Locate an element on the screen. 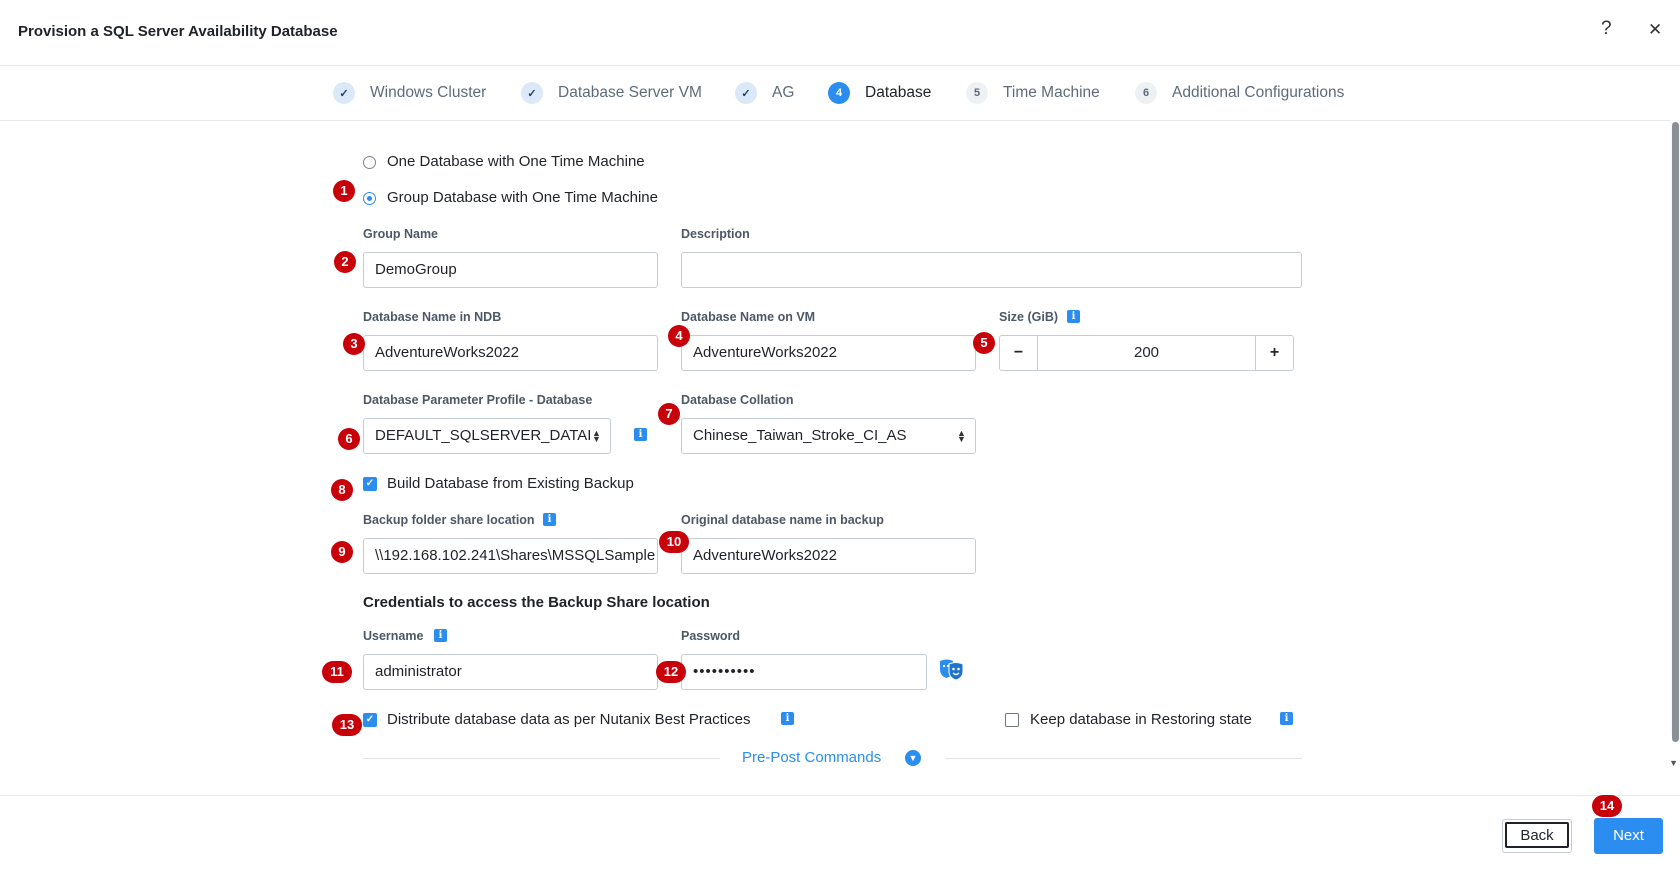 This screenshot has width=1680, height=872. param-profile-value: DEFAULT_SQLSERVER_DATAI is located at coordinates (483, 435).